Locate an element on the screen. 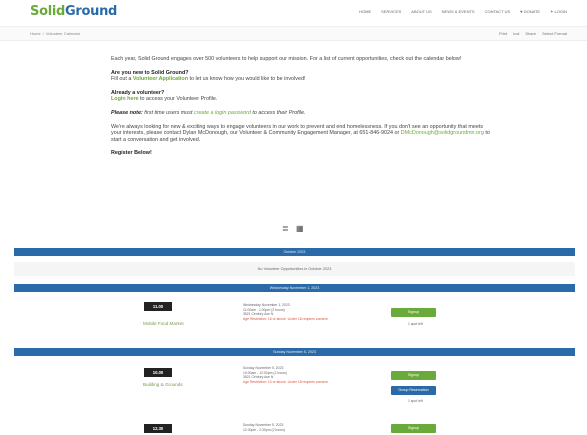 This screenshot has height=435, width=587. event-title: Mobile Food Market is located at coordinates (163, 323).